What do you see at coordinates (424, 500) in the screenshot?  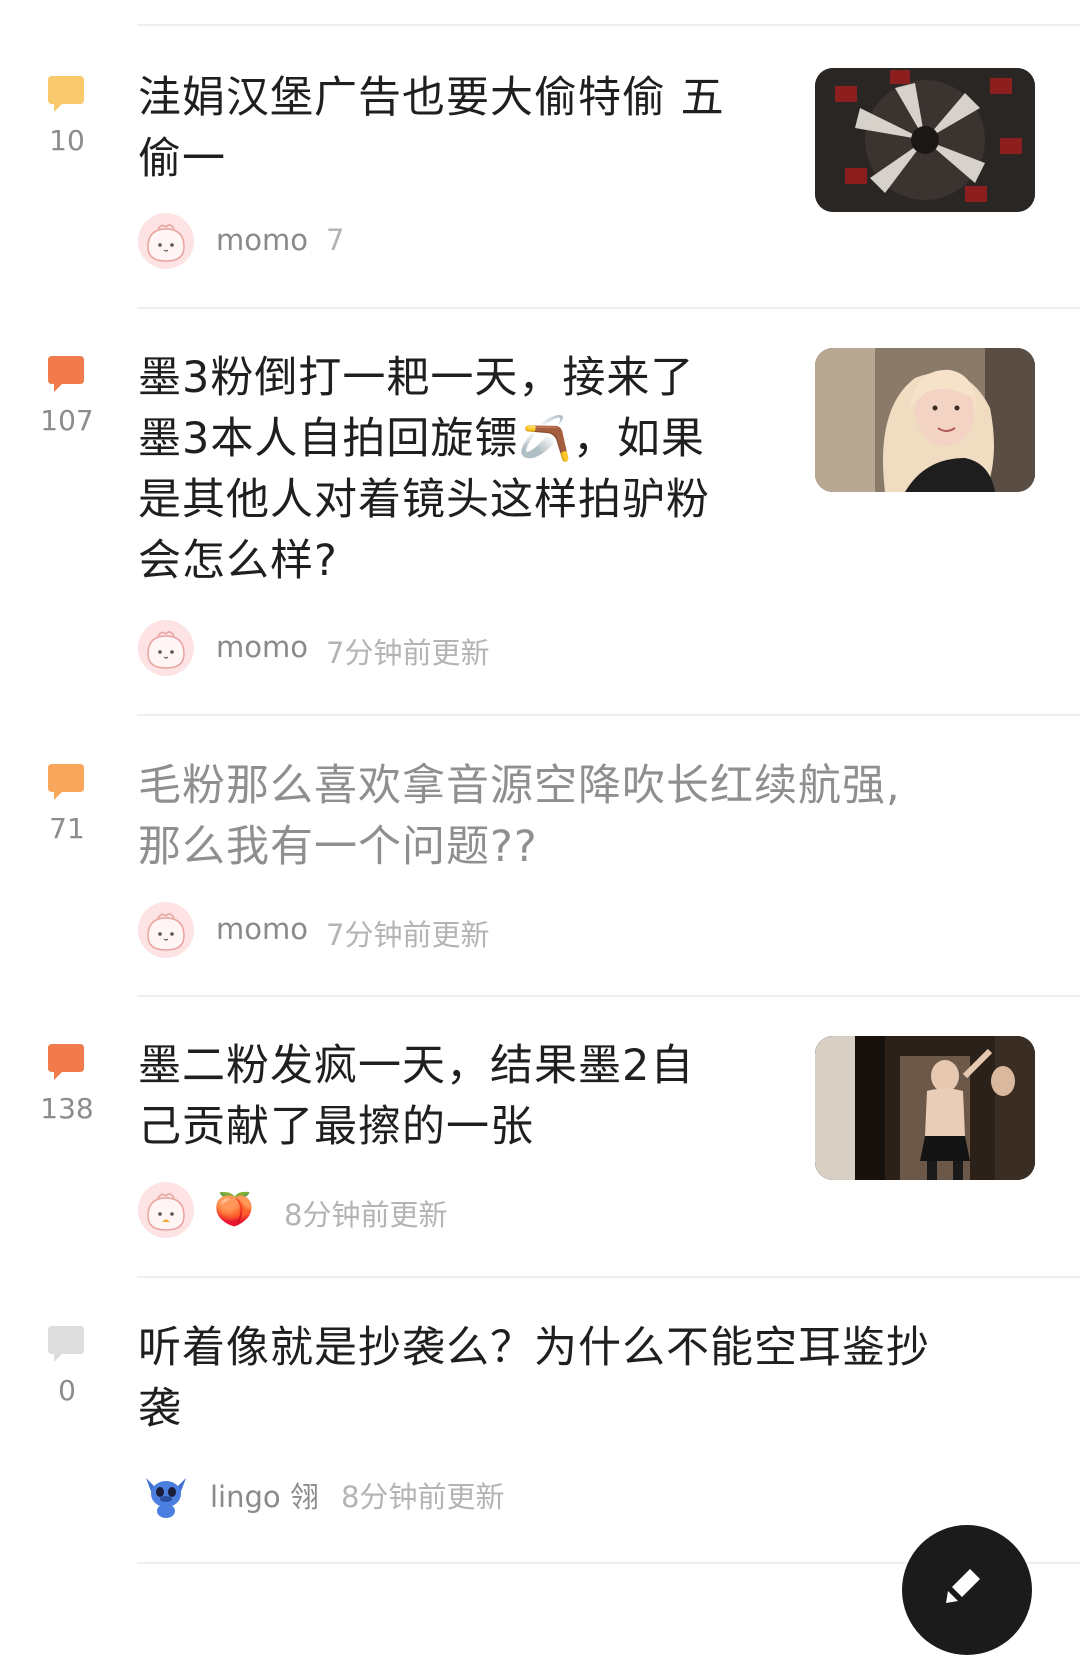 I see `title-line: 是其他人对着镜头这样拍驴粉` at bounding box center [424, 500].